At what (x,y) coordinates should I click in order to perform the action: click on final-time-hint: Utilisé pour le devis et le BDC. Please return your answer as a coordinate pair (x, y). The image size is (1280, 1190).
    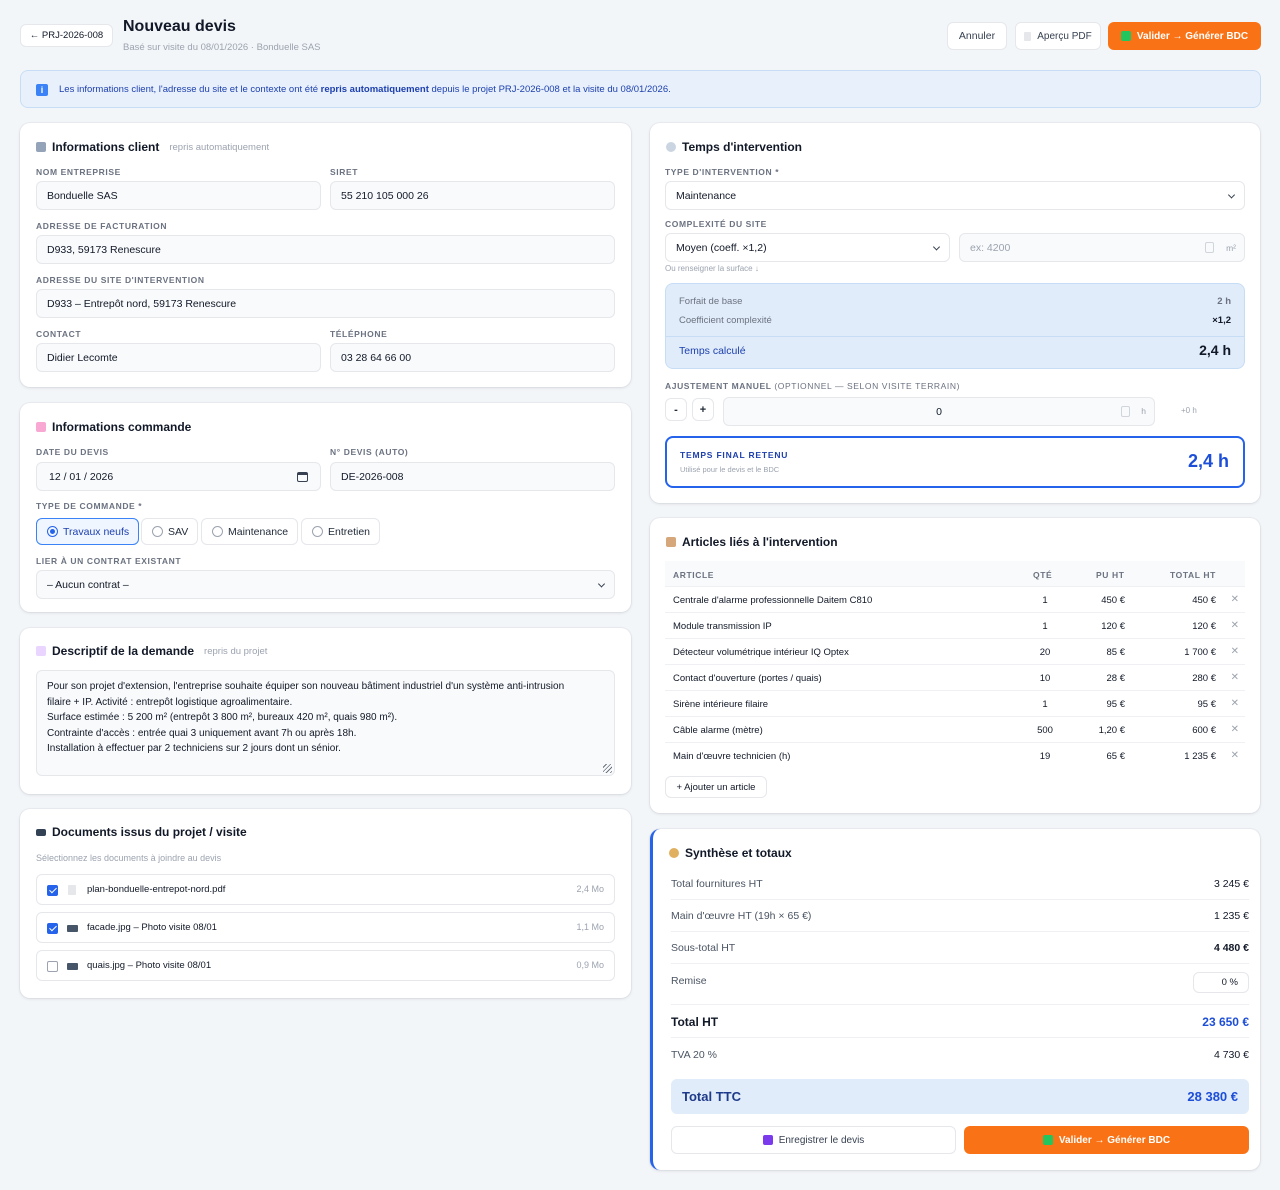
    Looking at the image, I should click on (730, 469).